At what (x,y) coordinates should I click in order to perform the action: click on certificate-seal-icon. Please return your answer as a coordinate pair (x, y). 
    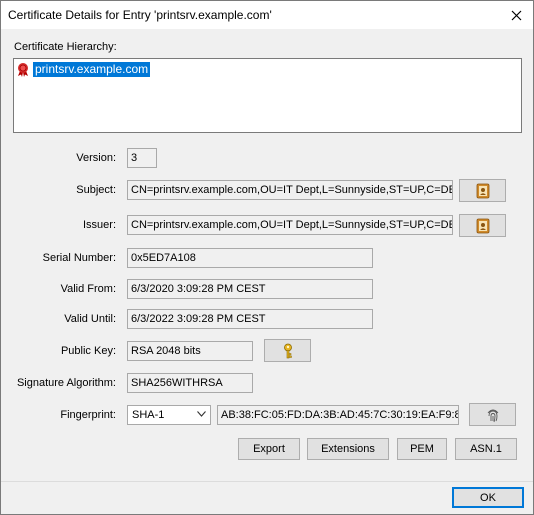
    Looking at the image, I should click on (23, 70).